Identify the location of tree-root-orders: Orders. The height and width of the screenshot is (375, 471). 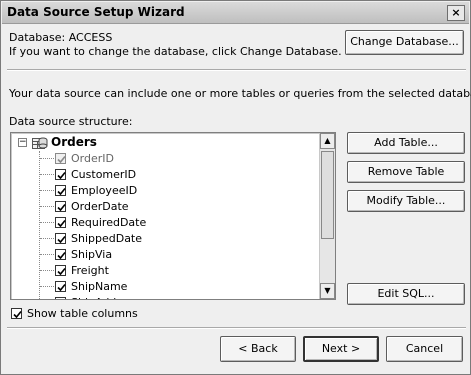
(74, 142).